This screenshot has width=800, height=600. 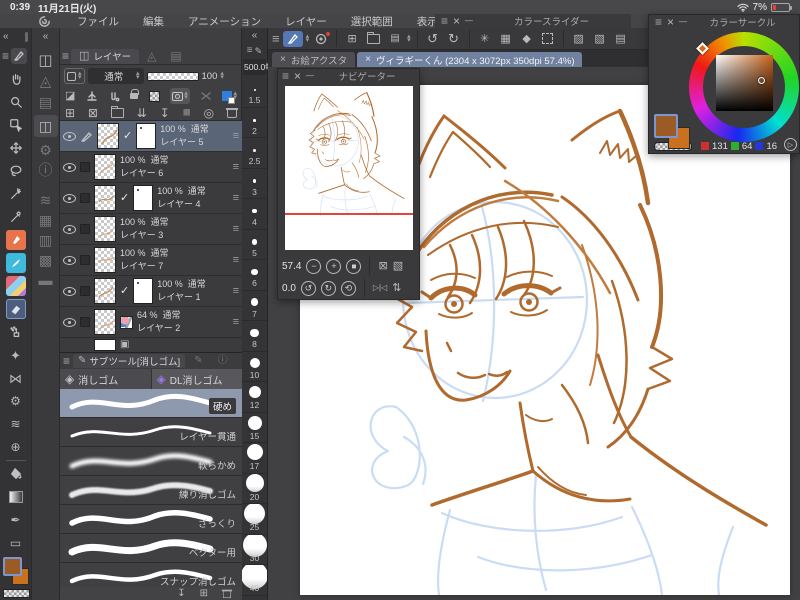 What do you see at coordinates (16, 520) in the screenshot?
I see `tool-vector-pen: ✒` at bounding box center [16, 520].